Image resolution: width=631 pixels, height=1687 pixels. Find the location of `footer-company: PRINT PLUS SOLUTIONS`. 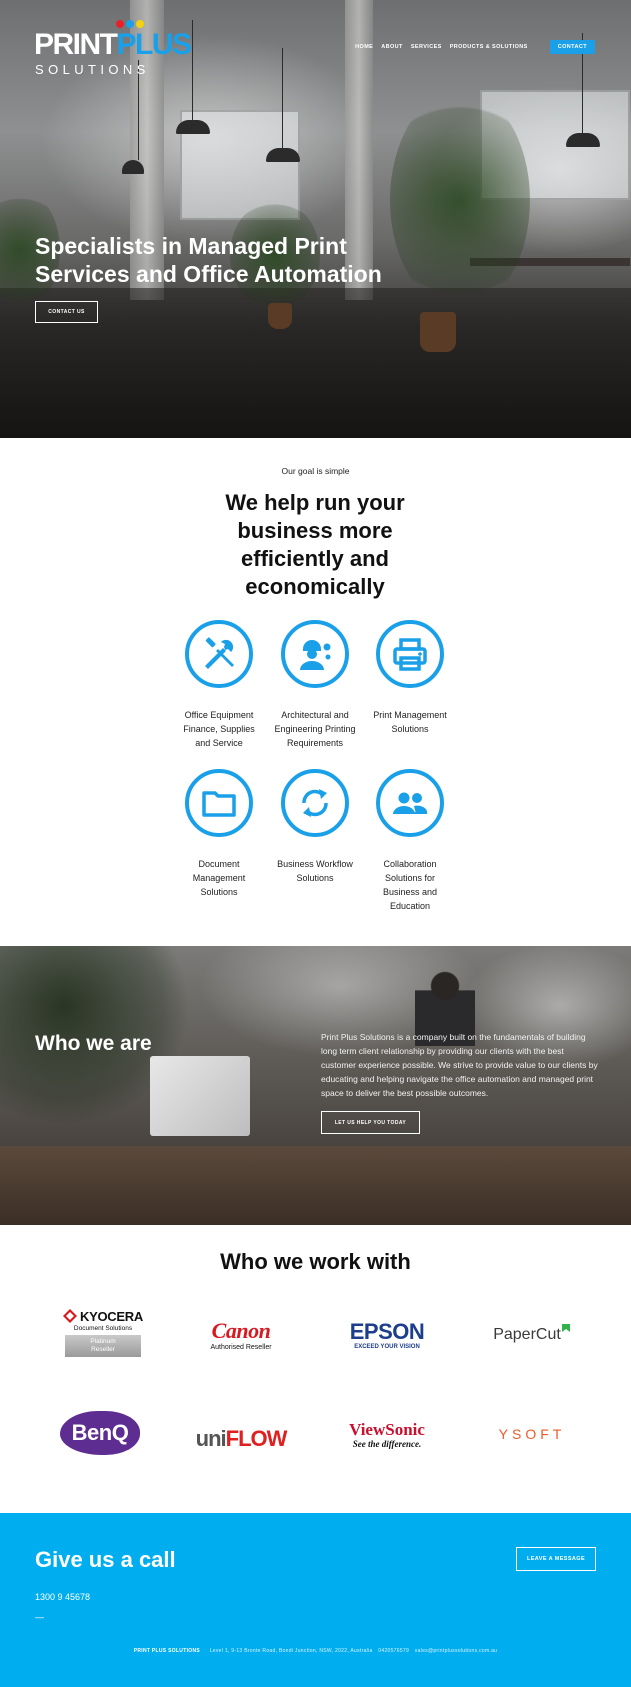

footer-company: PRINT PLUS SOLUTIONS is located at coordinates (166, 1651).